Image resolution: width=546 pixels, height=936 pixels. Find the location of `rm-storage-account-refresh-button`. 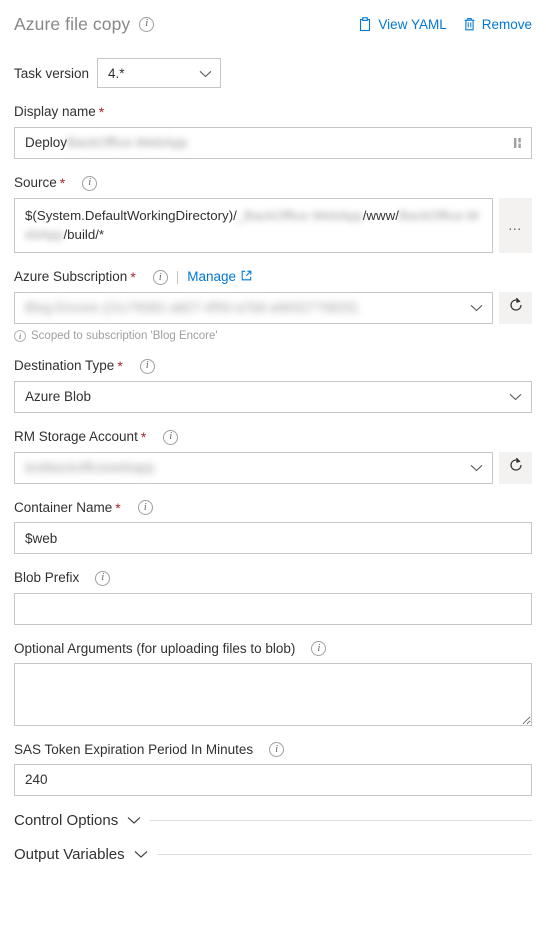

rm-storage-account-refresh-button is located at coordinates (515, 467).